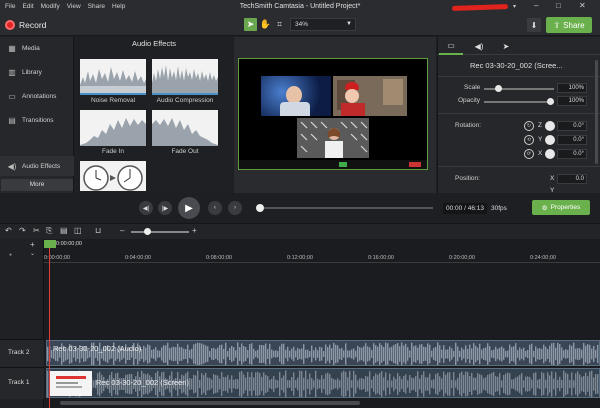  What do you see at coordinates (550, 101) in the screenshot?
I see `opacity-slider-knob` at bounding box center [550, 101].